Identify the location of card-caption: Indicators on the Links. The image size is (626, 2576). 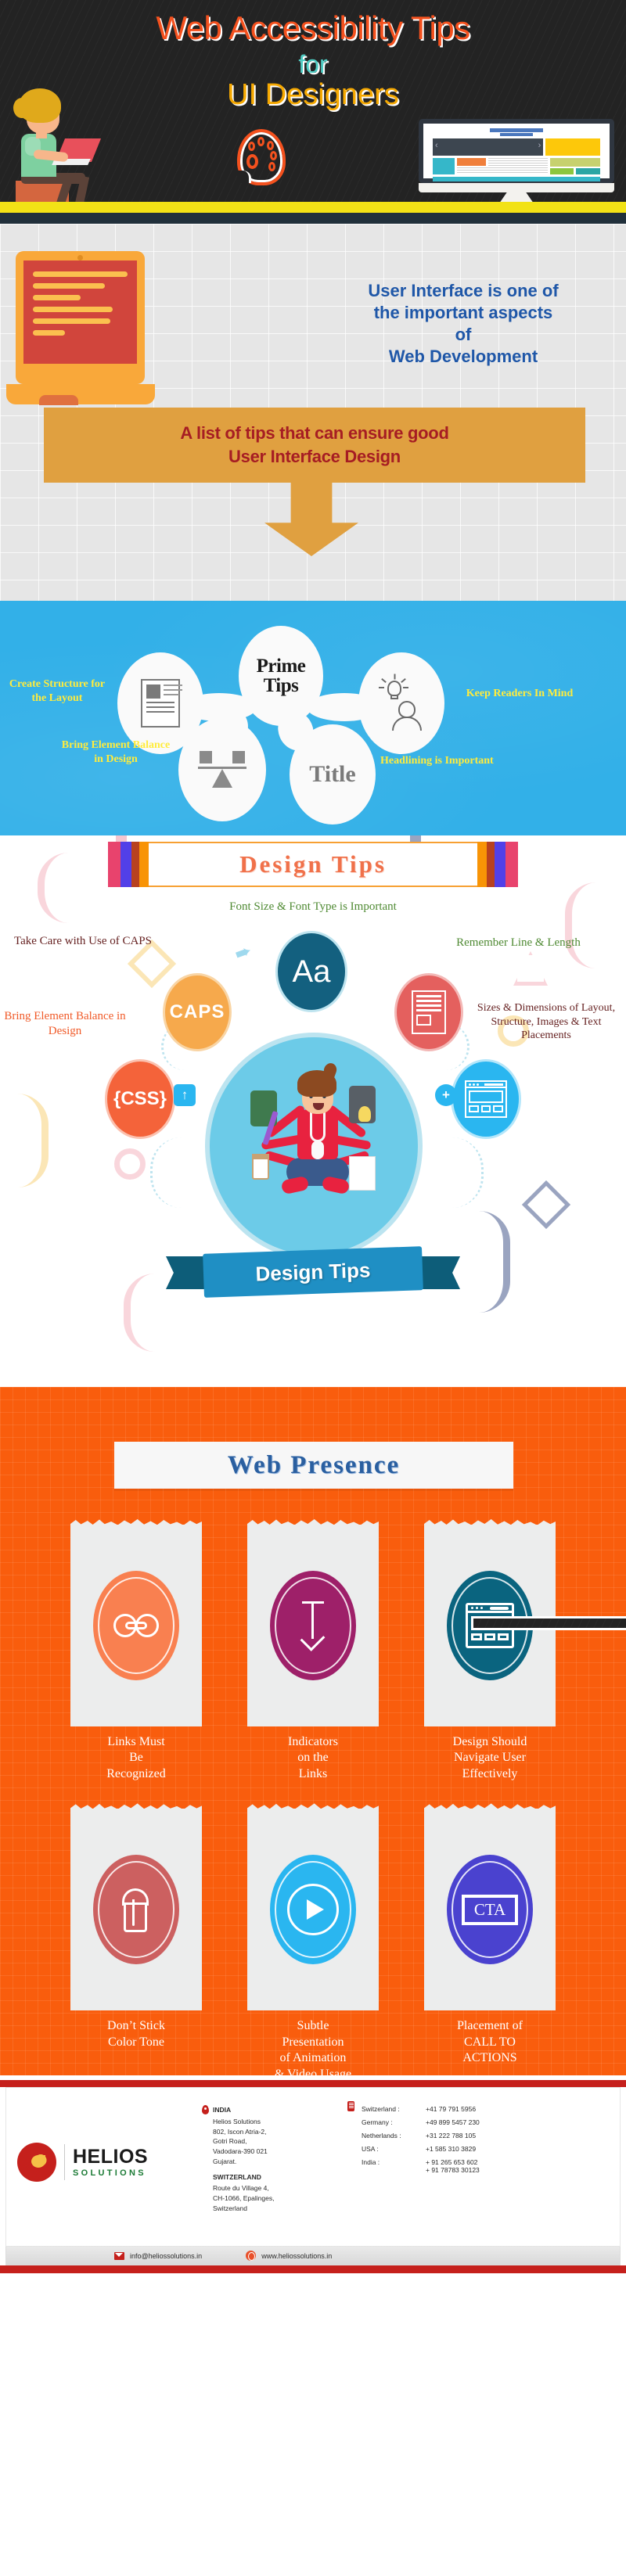
(313, 1757).